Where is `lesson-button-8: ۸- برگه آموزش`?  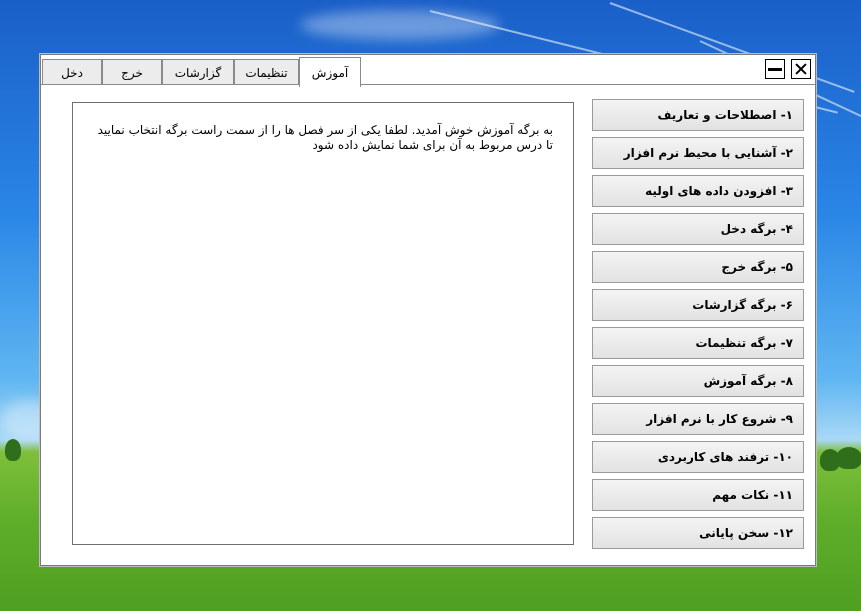 lesson-button-8: ۸- برگه آموزش is located at coordinates (698, 381).